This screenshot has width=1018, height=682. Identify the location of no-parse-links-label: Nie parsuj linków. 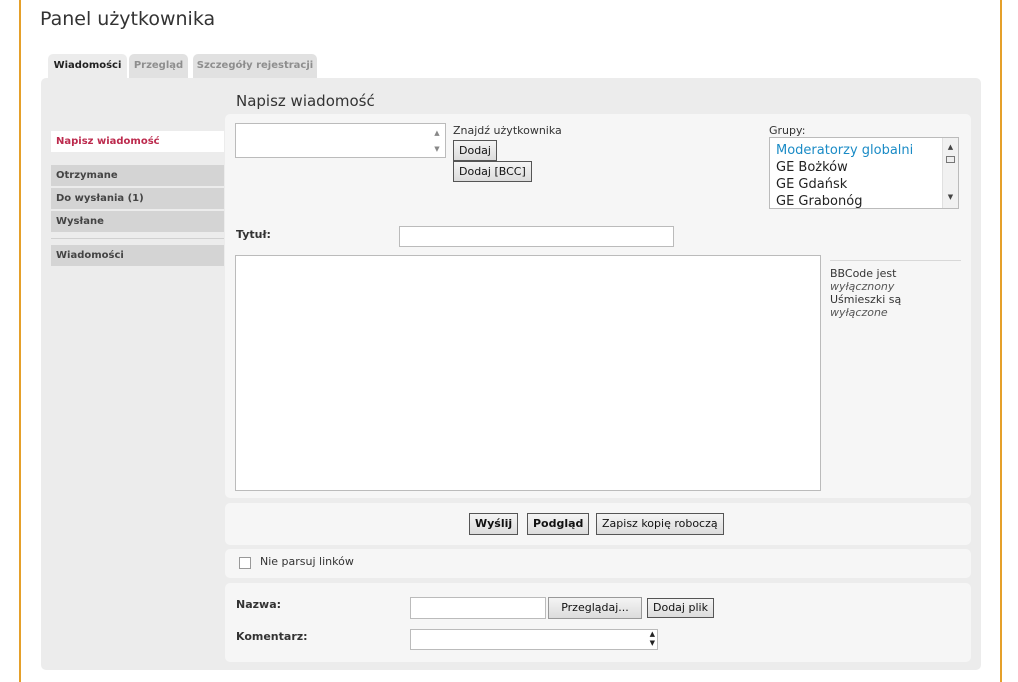
(307, 561).